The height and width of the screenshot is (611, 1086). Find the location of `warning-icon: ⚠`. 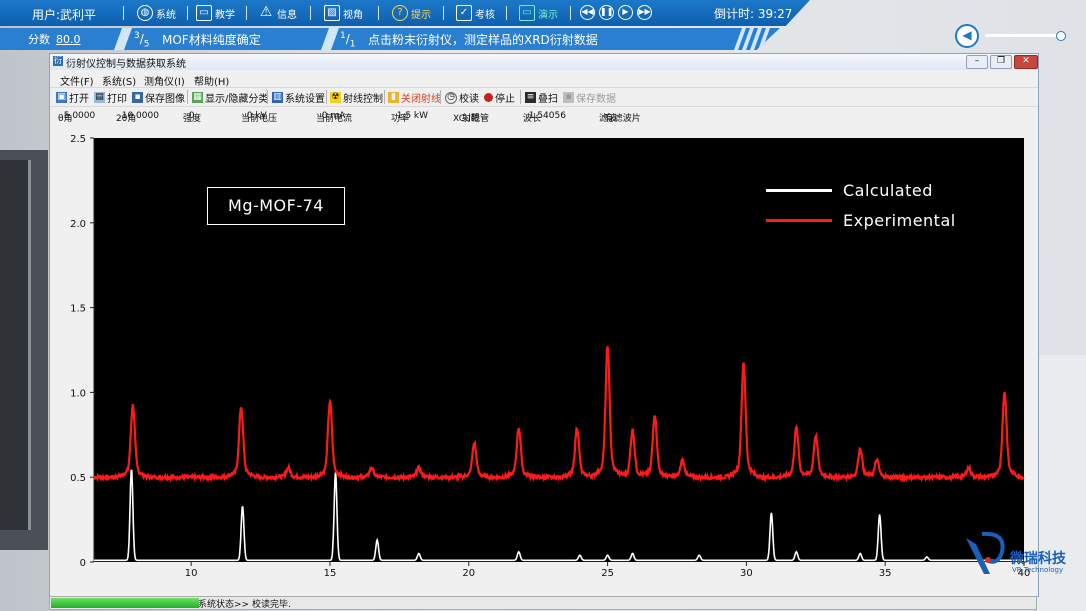

warning-icon: ⚠ is located at coordinates (266, 12).